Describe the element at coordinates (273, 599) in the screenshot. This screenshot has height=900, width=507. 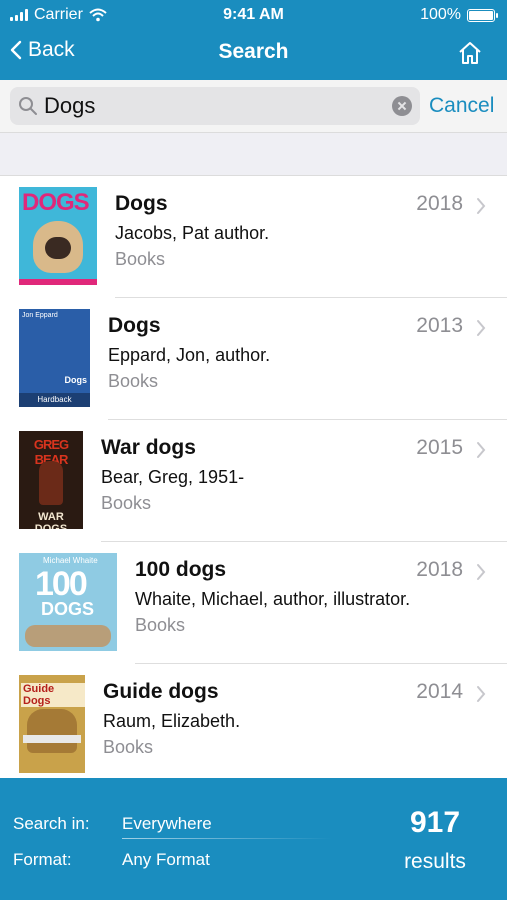
I see `result-author: Whaite, Michael, author, illustrator.` at that location.